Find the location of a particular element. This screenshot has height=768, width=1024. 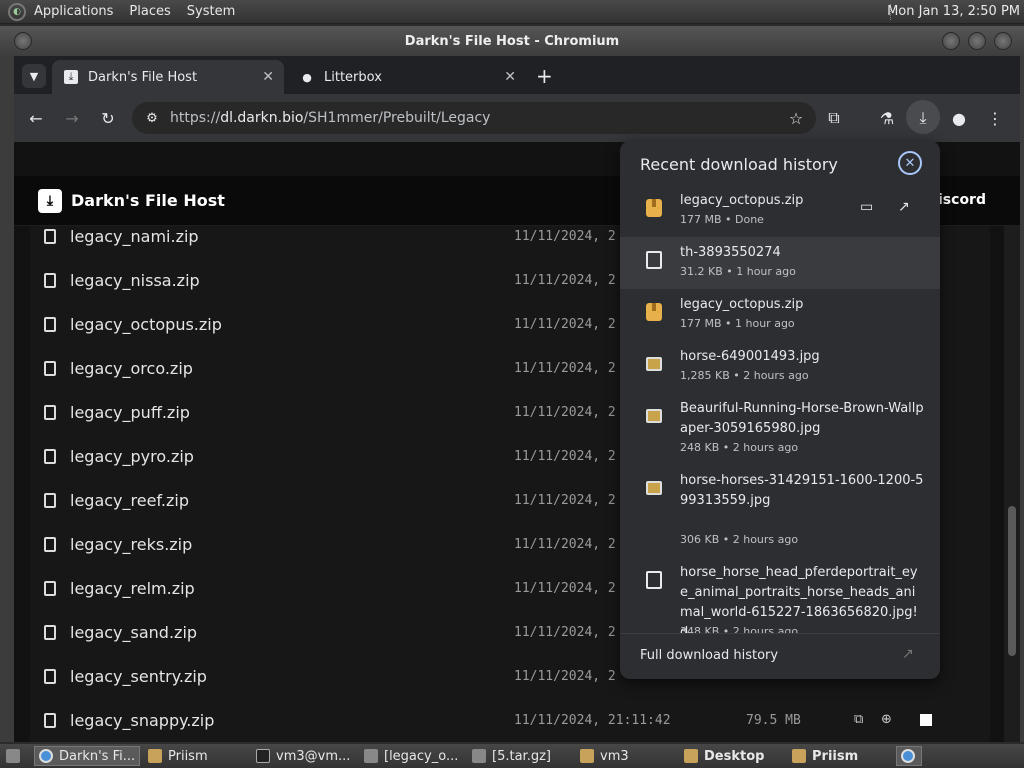

task-priism-folder-2: Priism is located at coordinates (840, 756).